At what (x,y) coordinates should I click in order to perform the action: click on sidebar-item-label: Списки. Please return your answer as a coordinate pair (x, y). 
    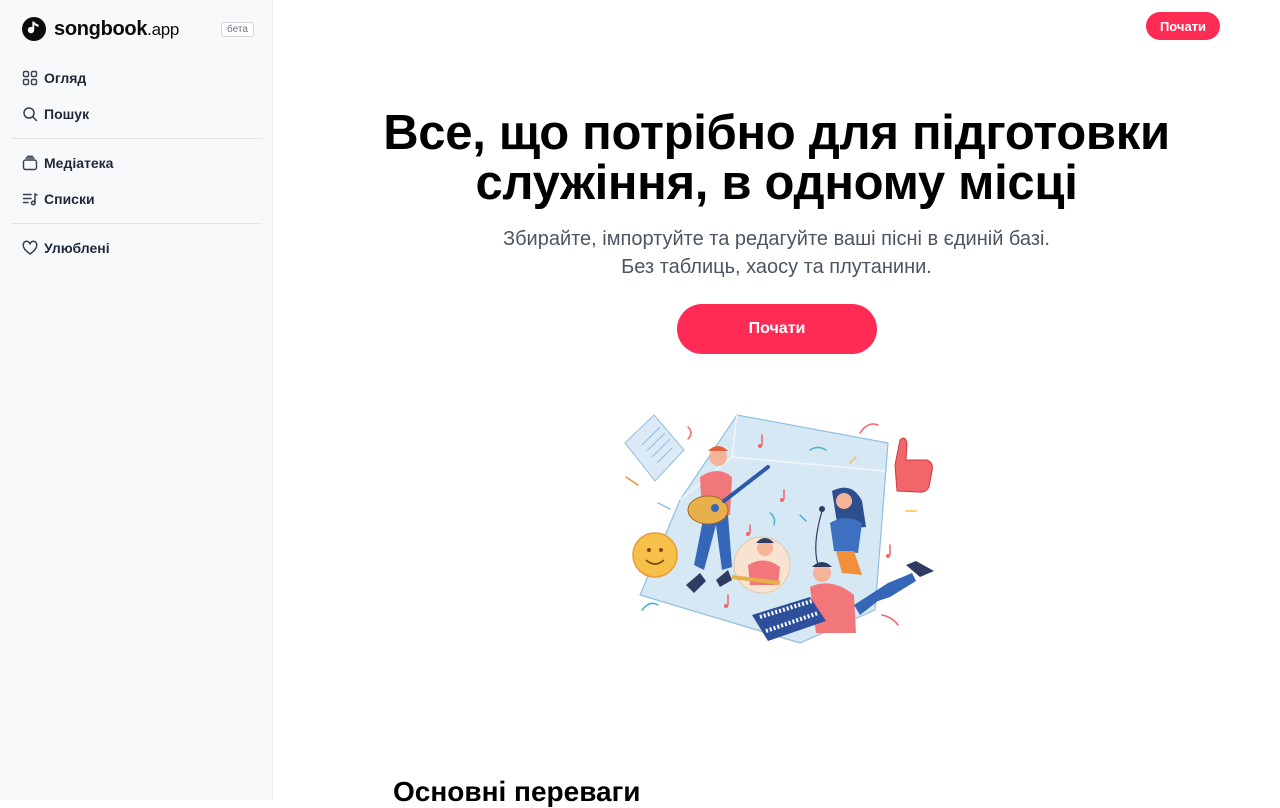
    Looking at the image, I should click on (69, 199).